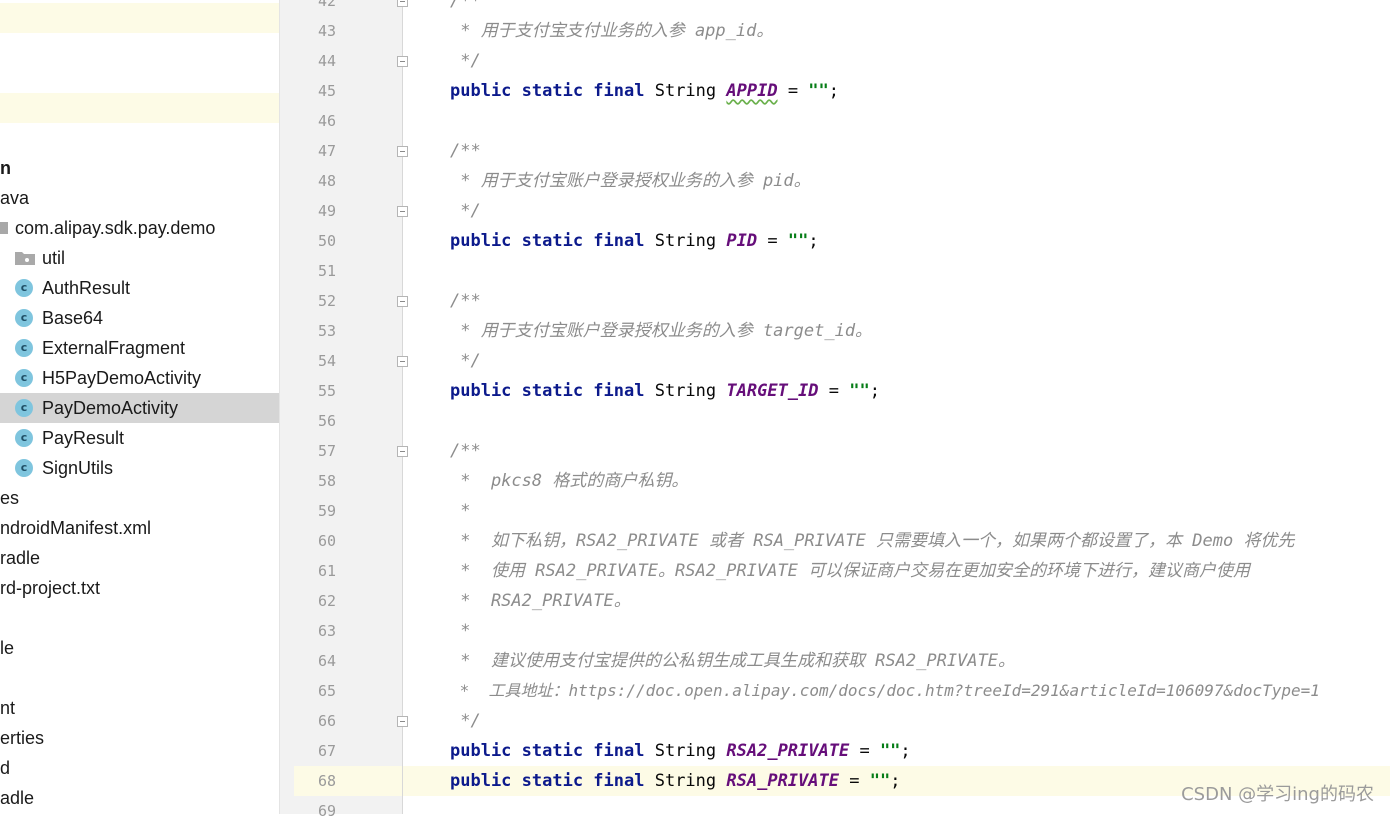 The height and width of the screenshot is (826, 1390). I want to click on tree-item-le: le, so click(139, 648).